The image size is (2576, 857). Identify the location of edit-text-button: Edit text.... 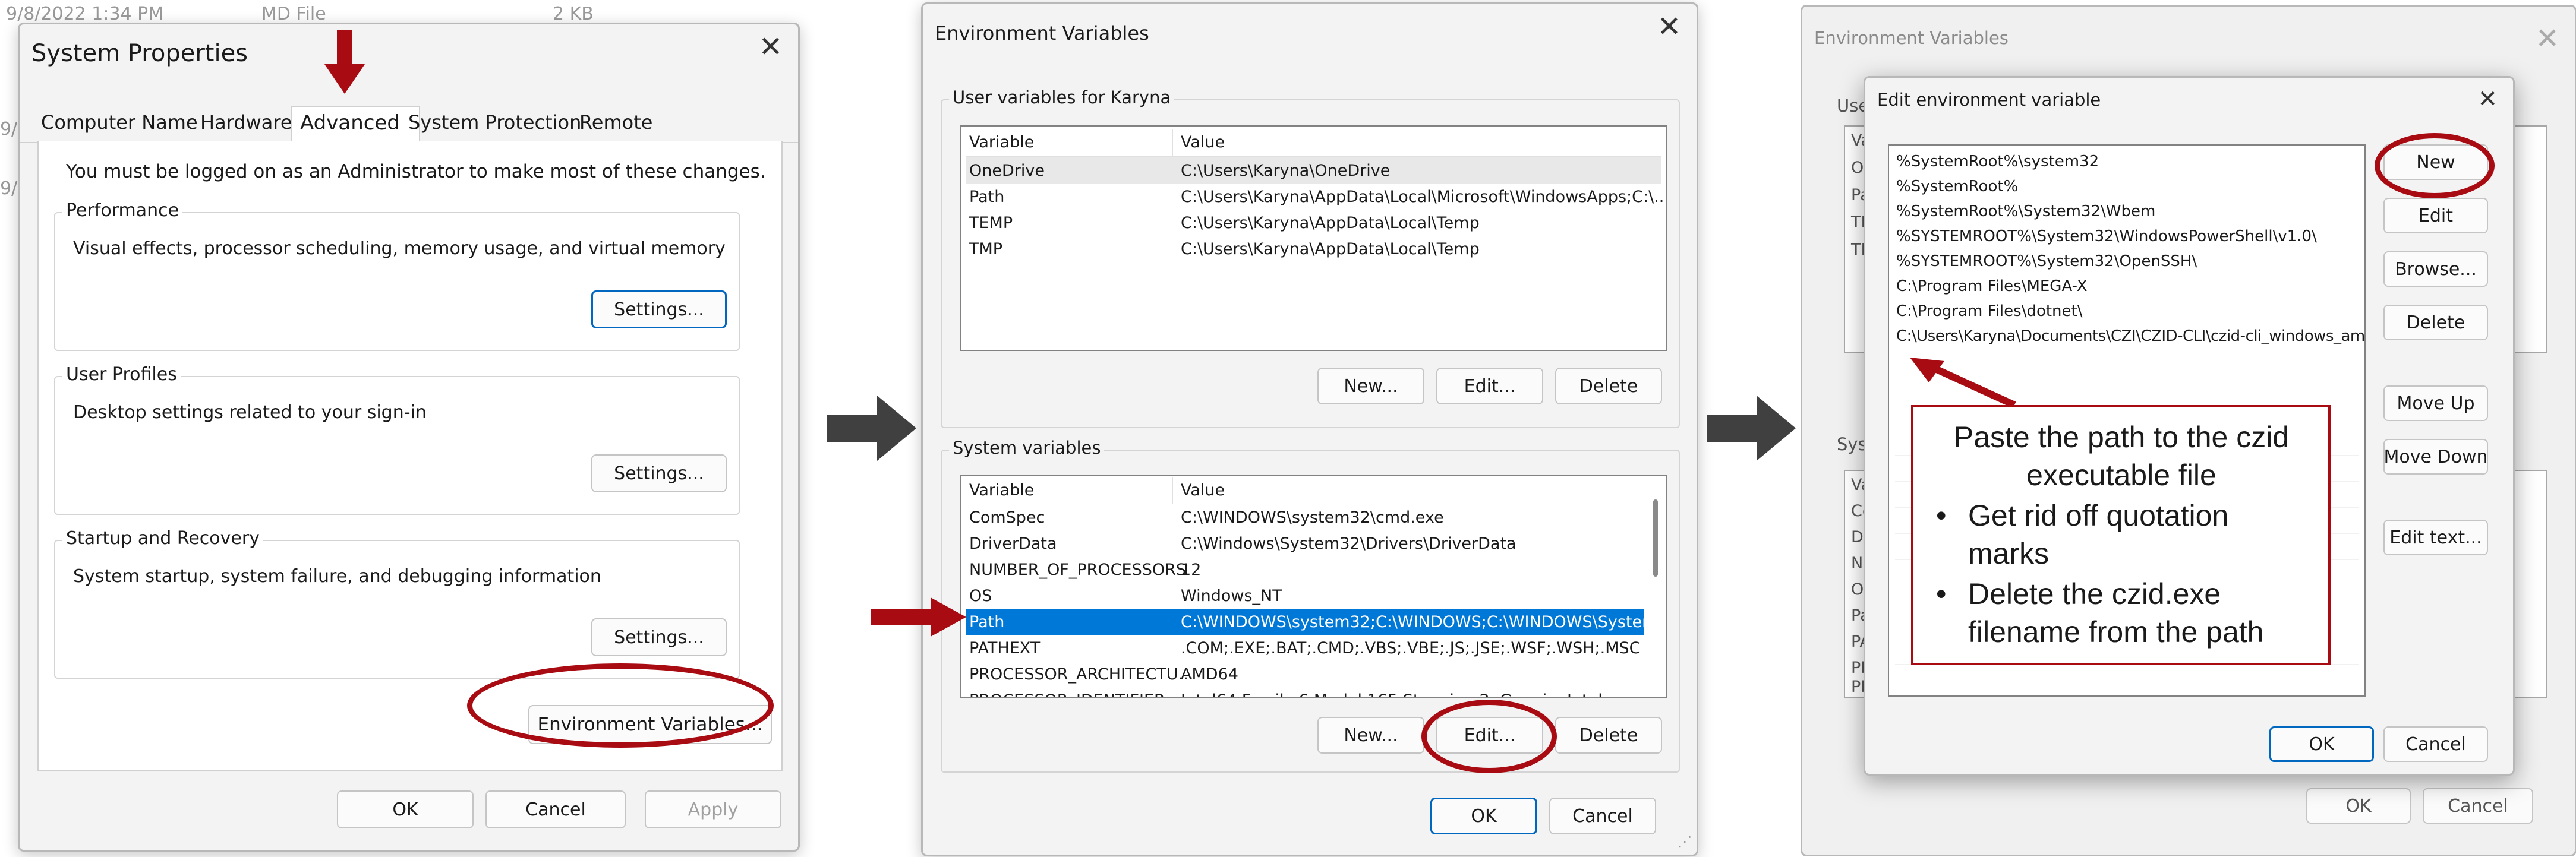
(2436, 537).